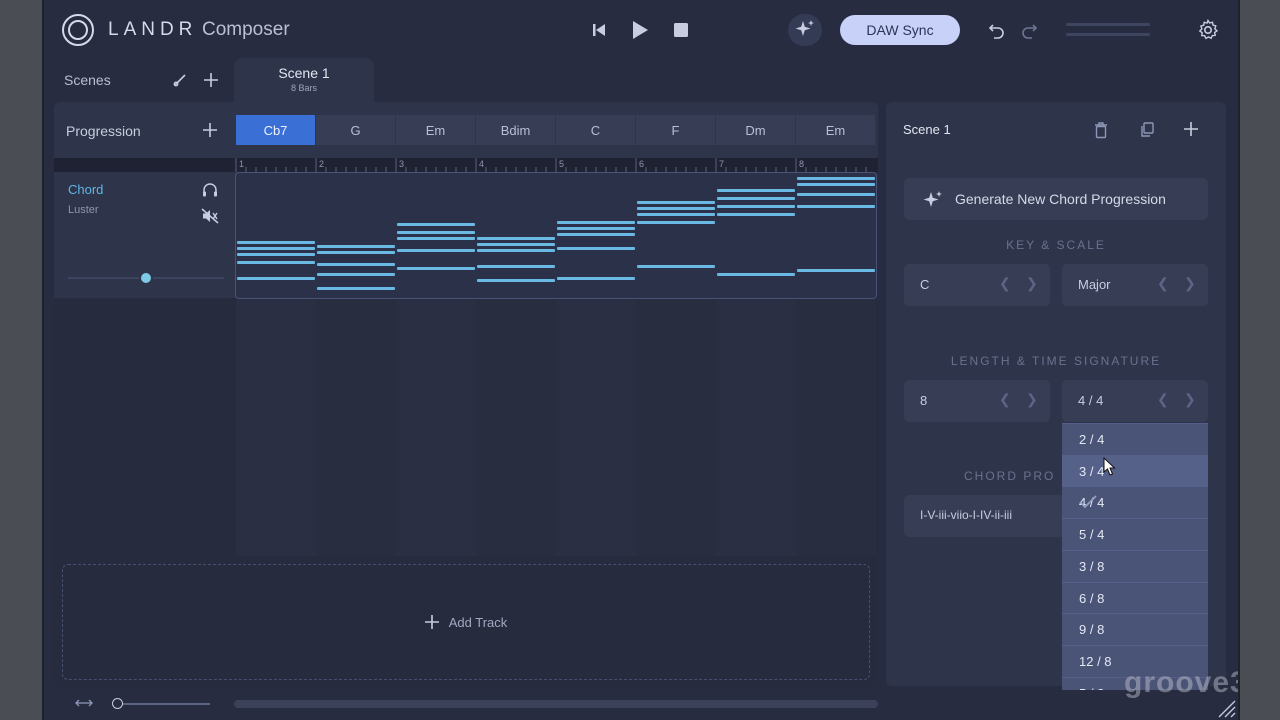 The height and width of the screenshot is (720, 1280). What do you see at coordinates (304, 73) in the screenshot?
I see `scene-tab-title: Scene 1` at bounding box center [304, 73].